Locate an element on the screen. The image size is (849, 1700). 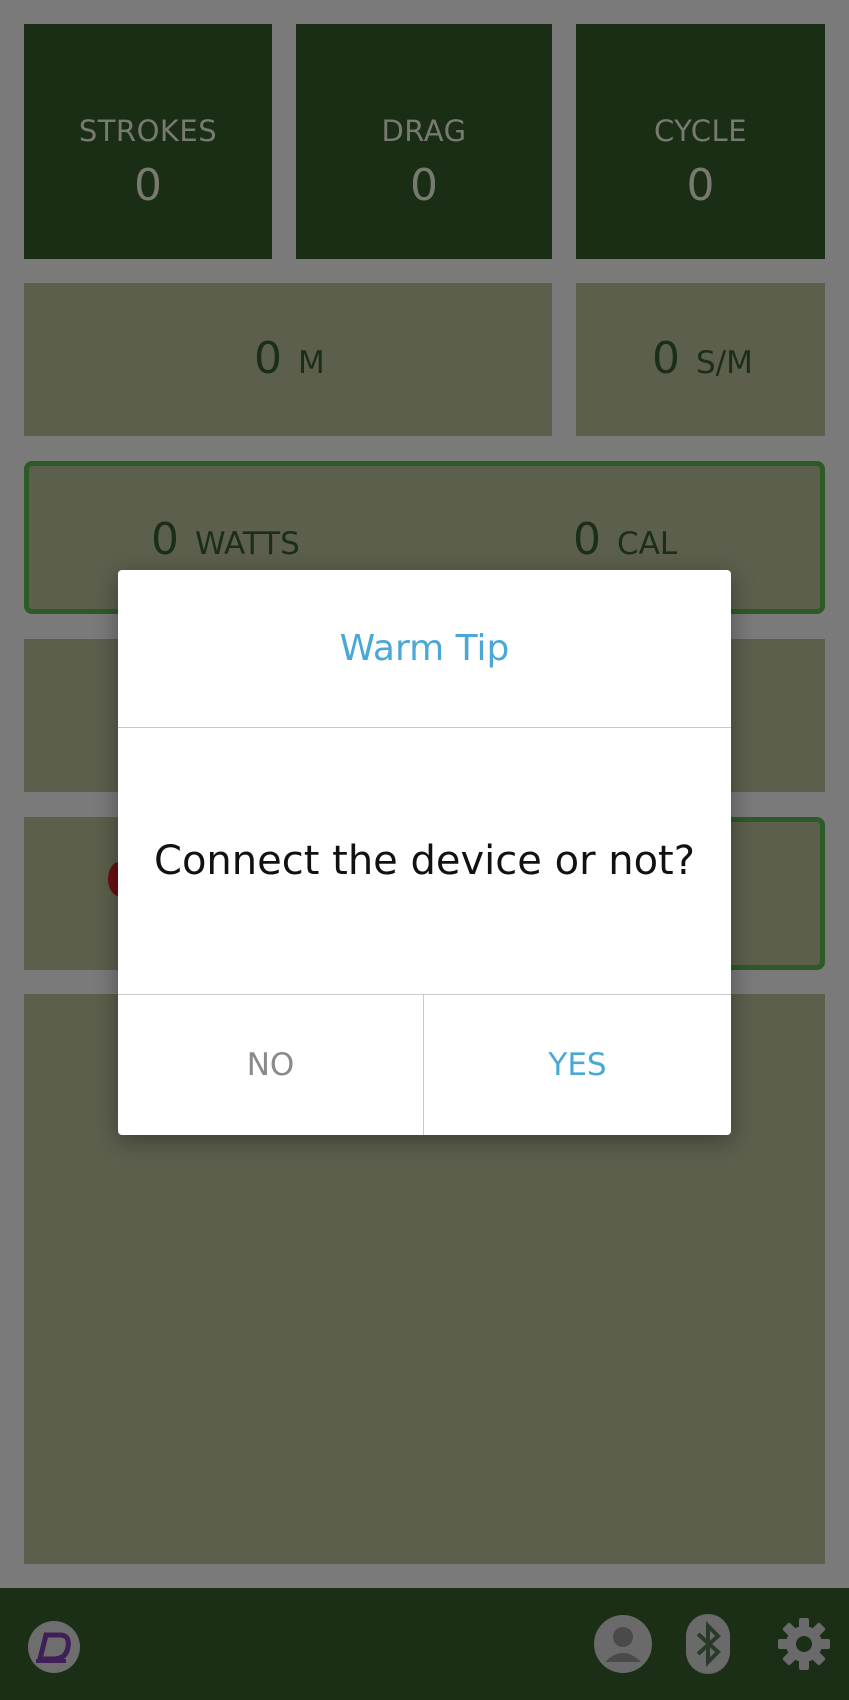
settings-gear-icon is located at coordinates (804, 1644).